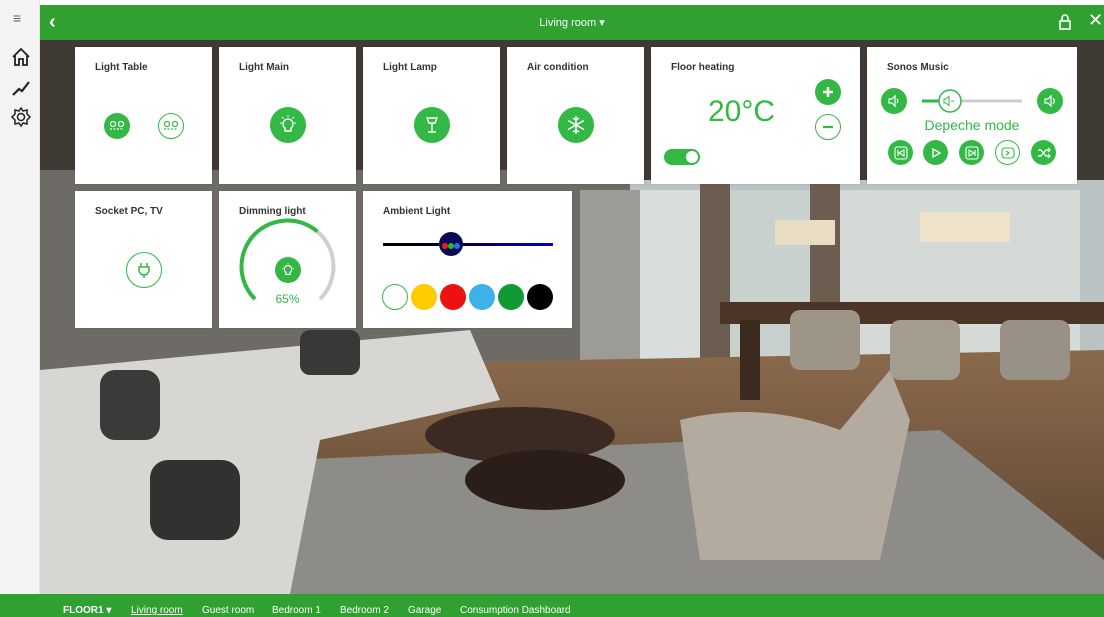 This screenshot has height=617, width=1104. What do you see at coordinates (287, 299) in the screenshot?
I see `dimming-percent: 65%` at bounding box center [287, 299].